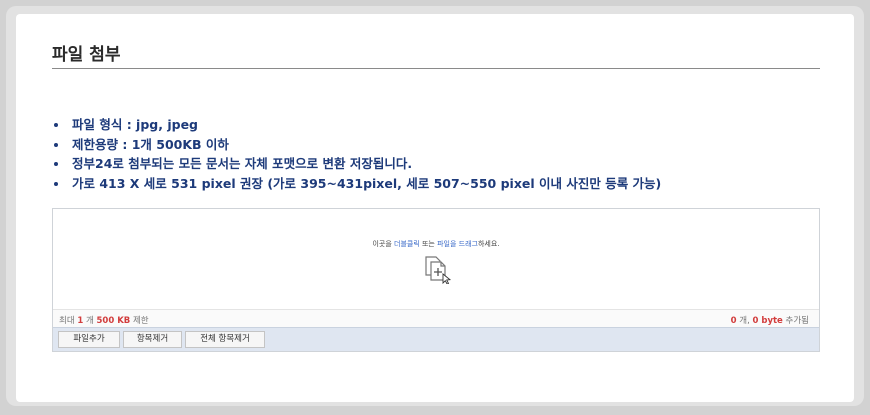 The width and height of the screenshot is (870, 415). I want to click on drag-hint: 파일을 드래그, so click(457, 244).